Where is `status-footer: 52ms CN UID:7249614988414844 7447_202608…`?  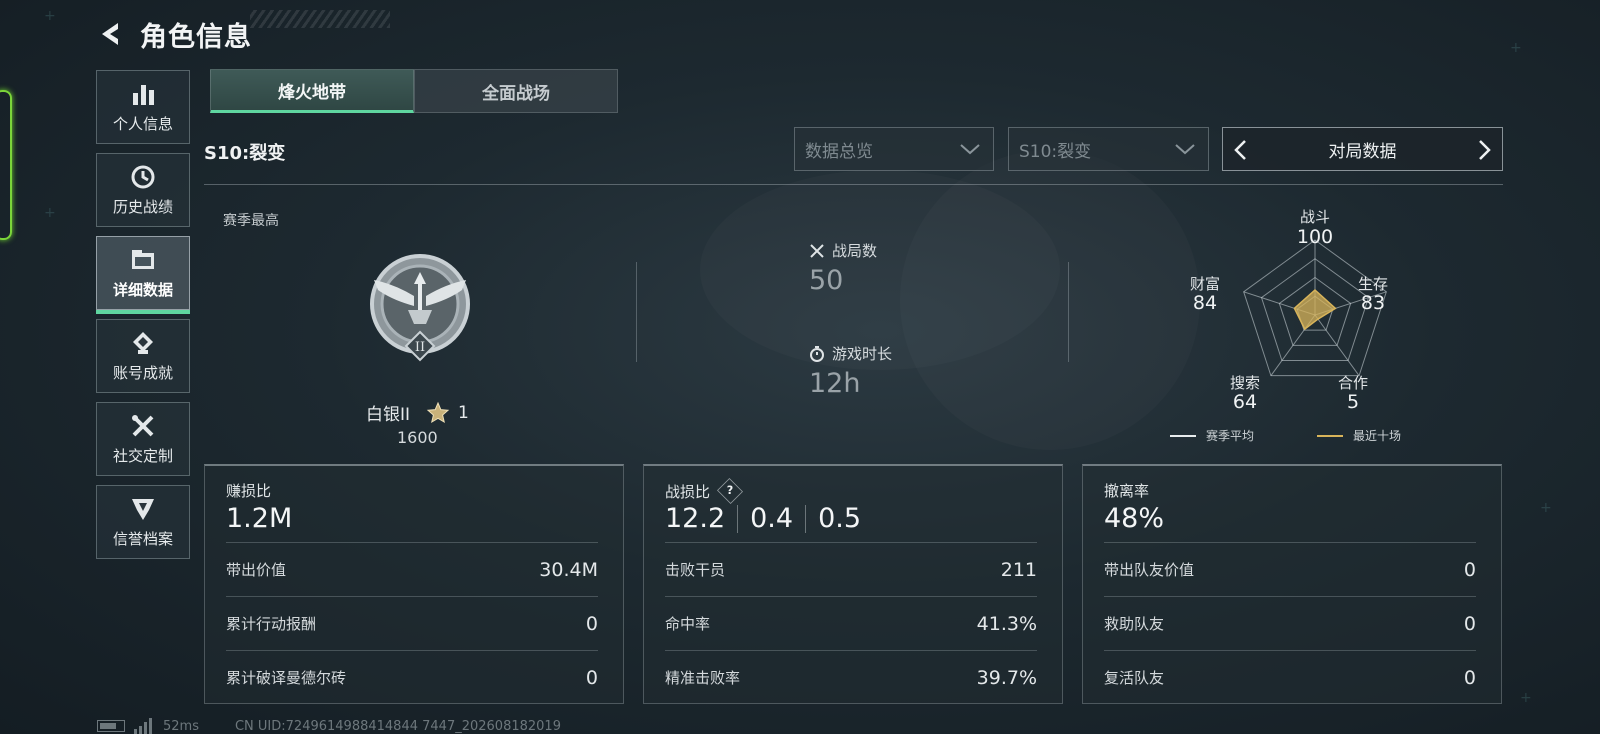
status-footer: 52ms CN UID:7249614988414844 7447_202608… is located at coordinates (329, 726).